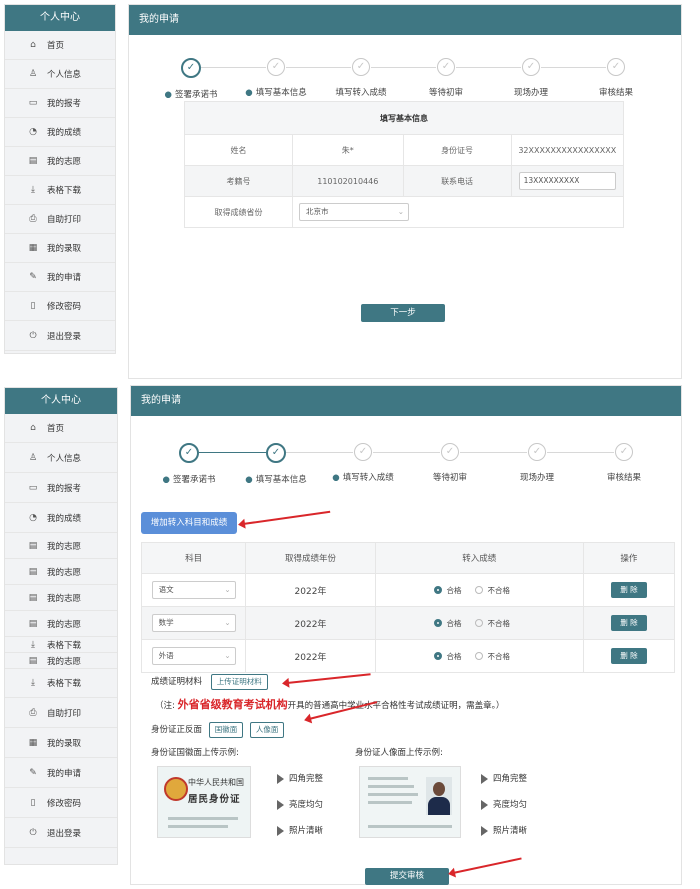 The width and height of the screenshot is (700, 889). Describe the element at coordinates (239, 682) in the screenshot. I see `upload-proof-button: 上传证明材料` at that location.